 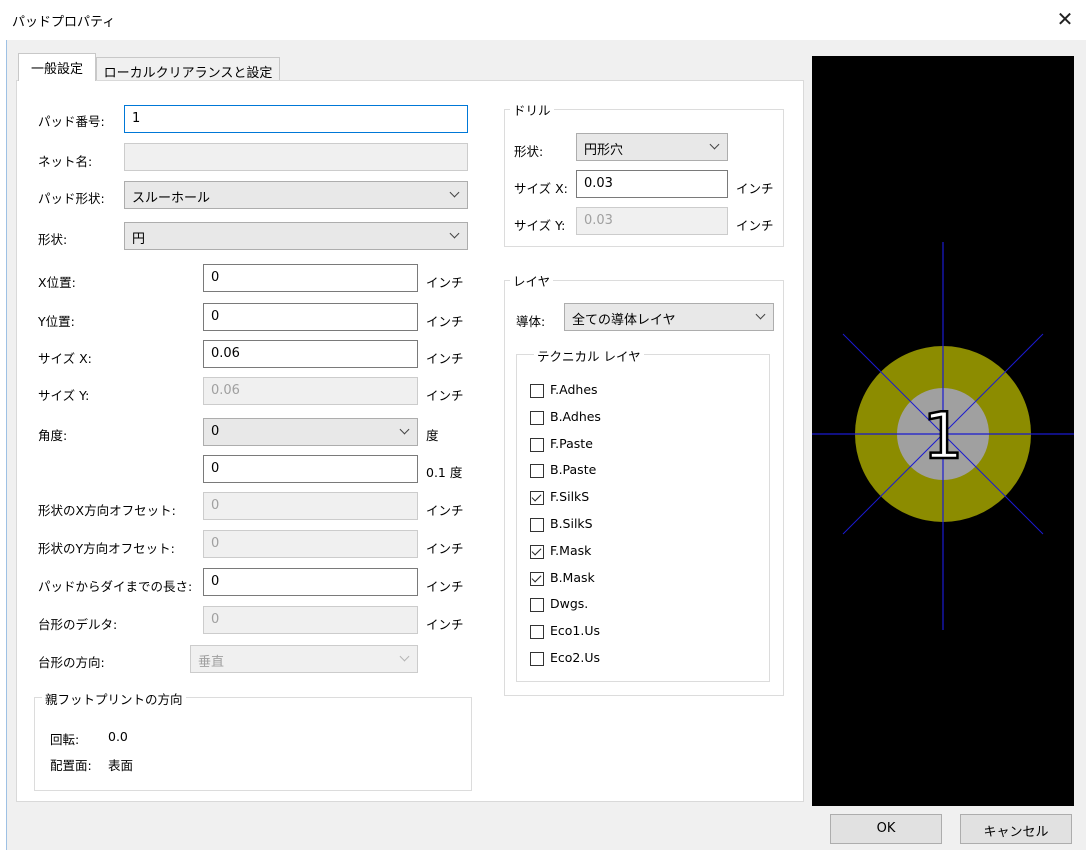 What do you see at coordinates (118, 736) in the screenshot?
I see `rotation-value: 0.0` at bounding box center [118, 736].